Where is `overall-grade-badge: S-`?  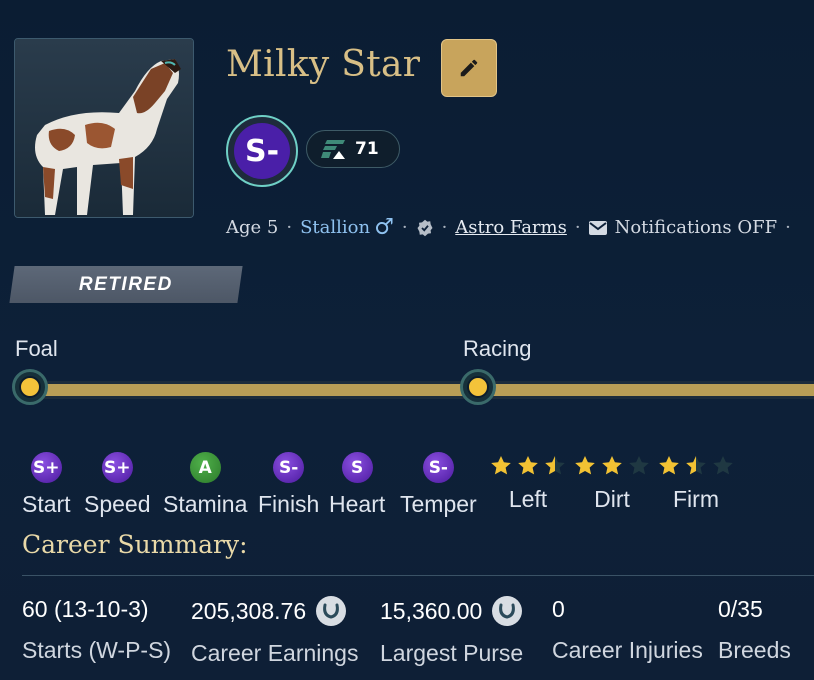
overall-grade-badge: S- is located at coordinates (262, 151).